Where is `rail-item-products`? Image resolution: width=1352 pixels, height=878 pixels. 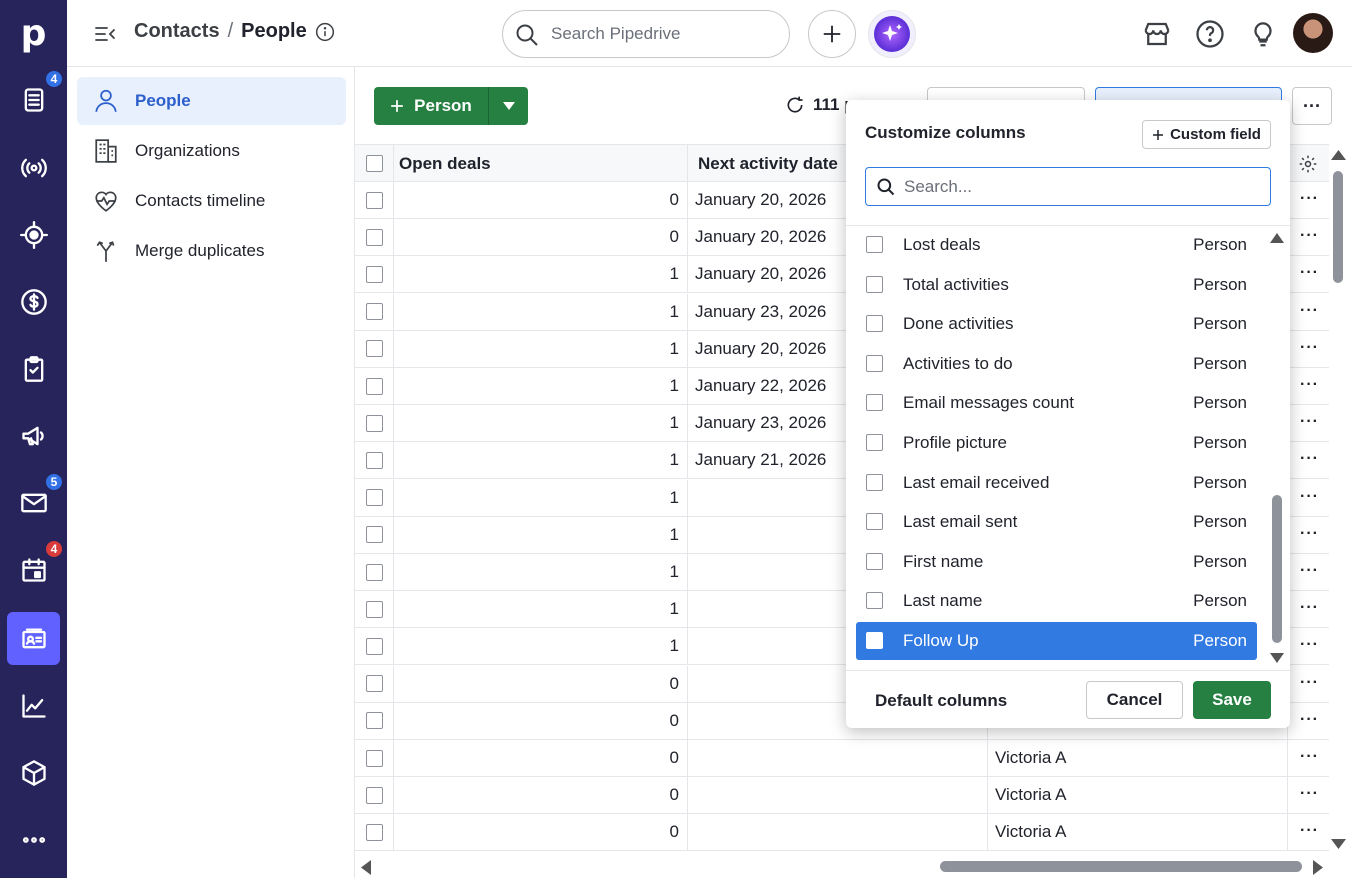 rail-item-products is located at coordinates (33, 772).